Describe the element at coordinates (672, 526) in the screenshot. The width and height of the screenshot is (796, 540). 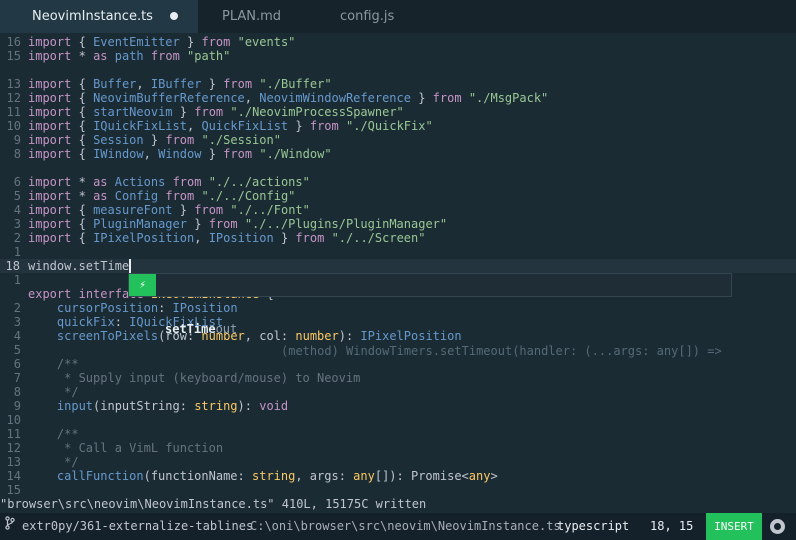
I see `cursor-position: 18, 15` at that location.